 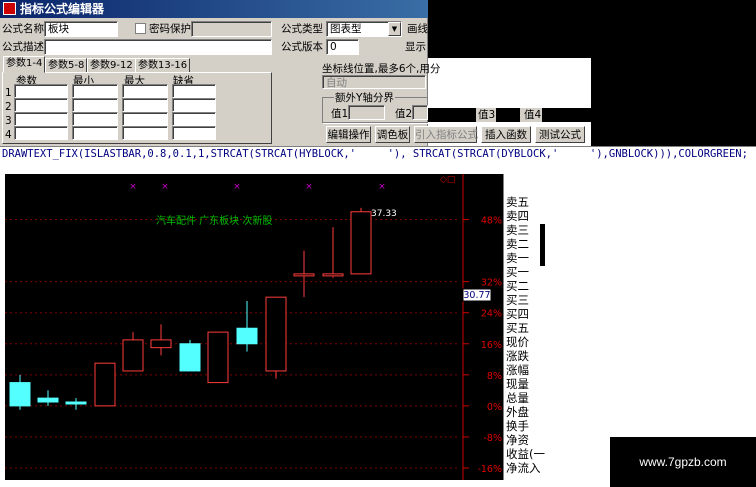 I want to click on y-tick-label: 0%, so click(x=494, y=407).